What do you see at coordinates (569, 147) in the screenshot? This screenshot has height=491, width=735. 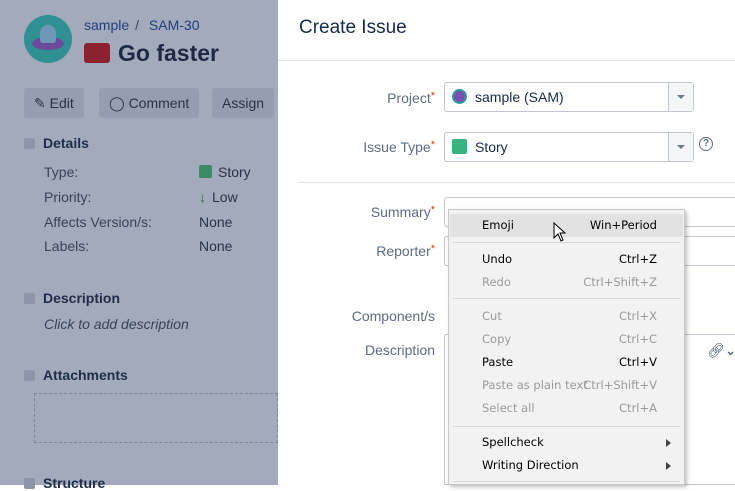 I see `issue-type-select: Story` at bounding box center [569, 147].